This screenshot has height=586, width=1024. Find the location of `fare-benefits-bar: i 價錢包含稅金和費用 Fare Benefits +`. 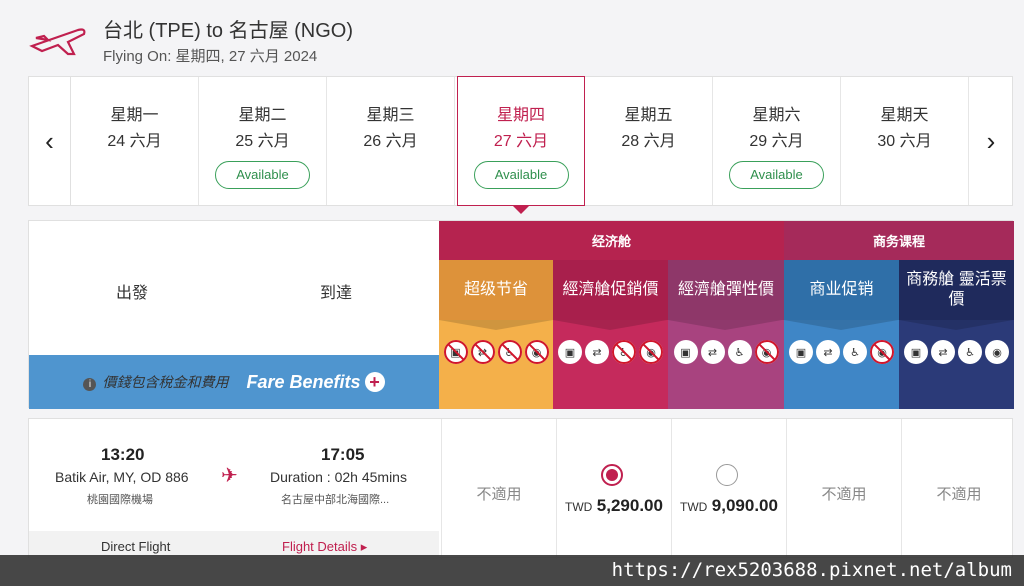

fare-benefits-bar: i 價錢包含稅金和費用 Fare Benefits + is located at coordinates (234, 382).